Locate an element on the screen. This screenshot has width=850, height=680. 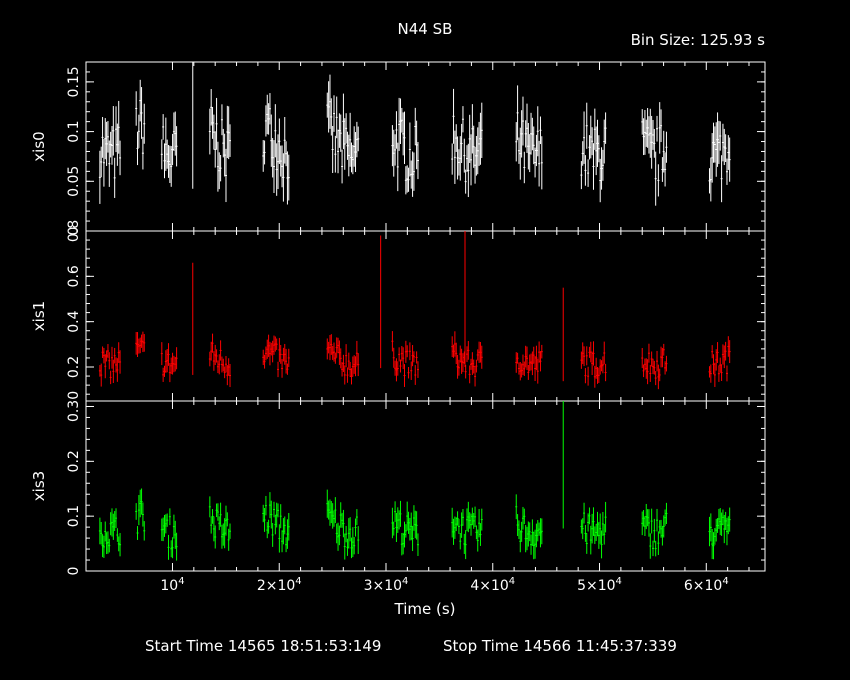
y-tick-label: 0.05 is located at coordinates (74, 181).